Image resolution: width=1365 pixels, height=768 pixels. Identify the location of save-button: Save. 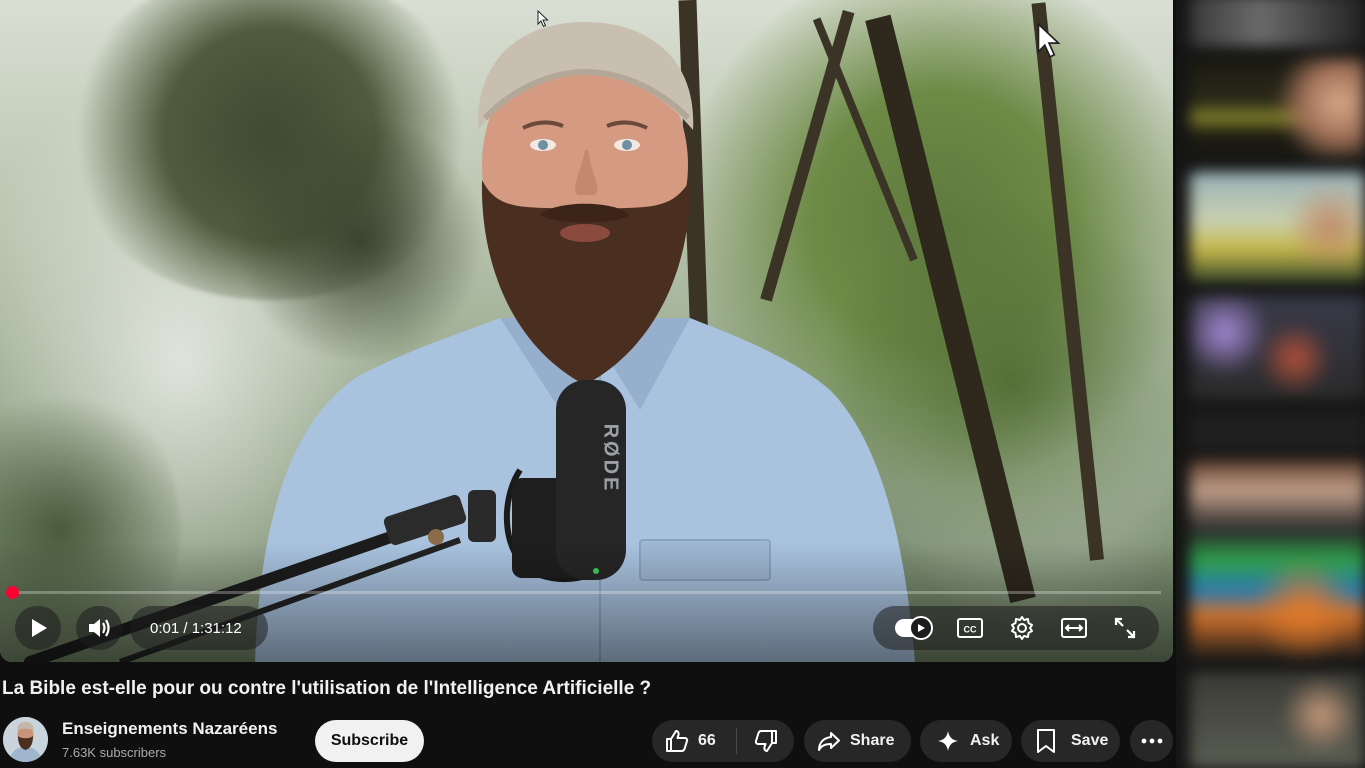
(1070, 741).